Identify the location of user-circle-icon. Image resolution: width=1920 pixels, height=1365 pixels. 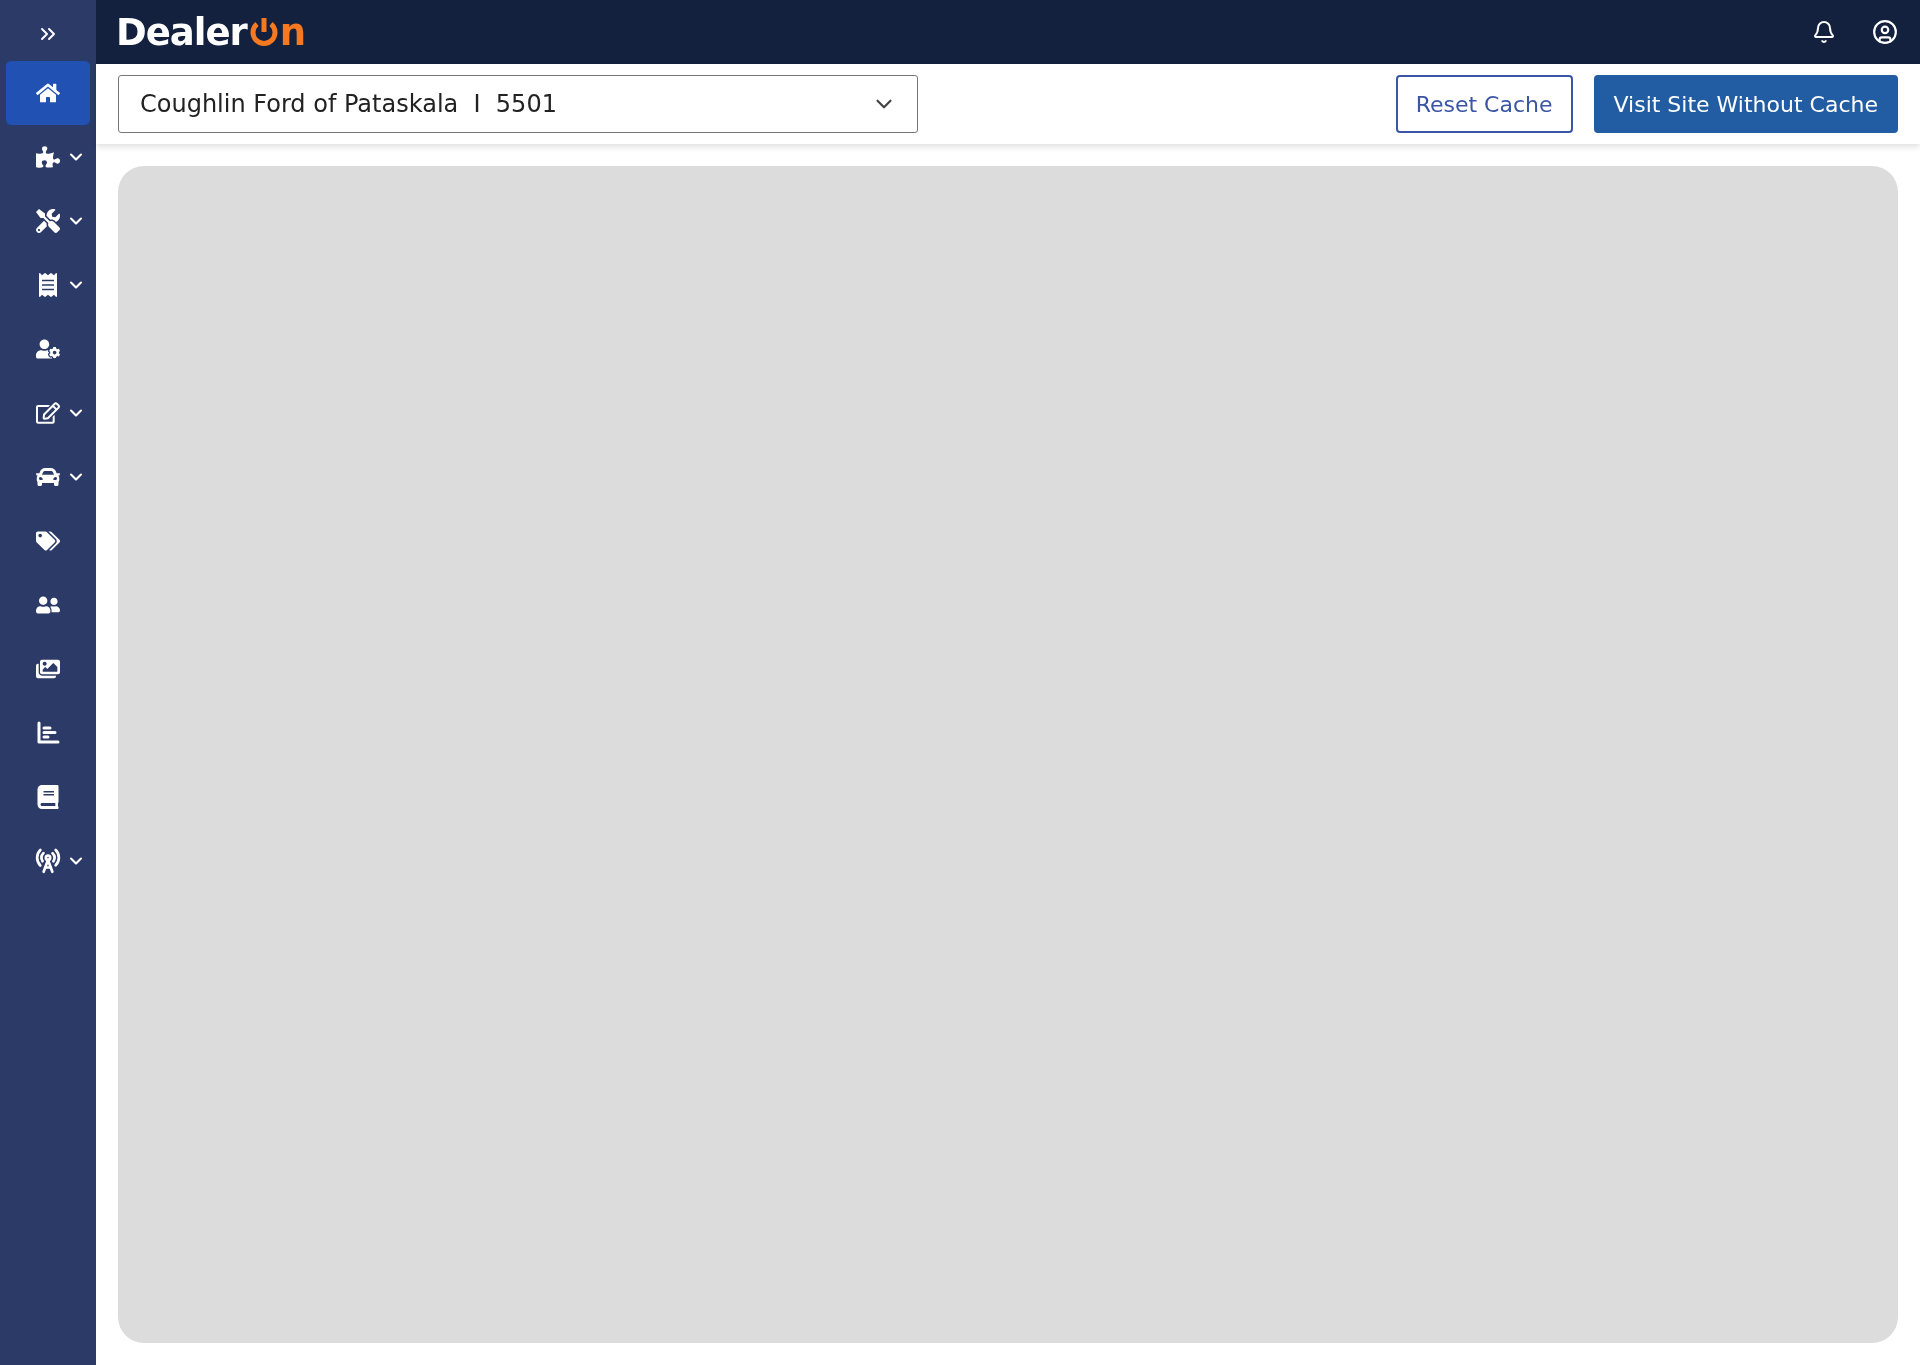
(1885, 32).